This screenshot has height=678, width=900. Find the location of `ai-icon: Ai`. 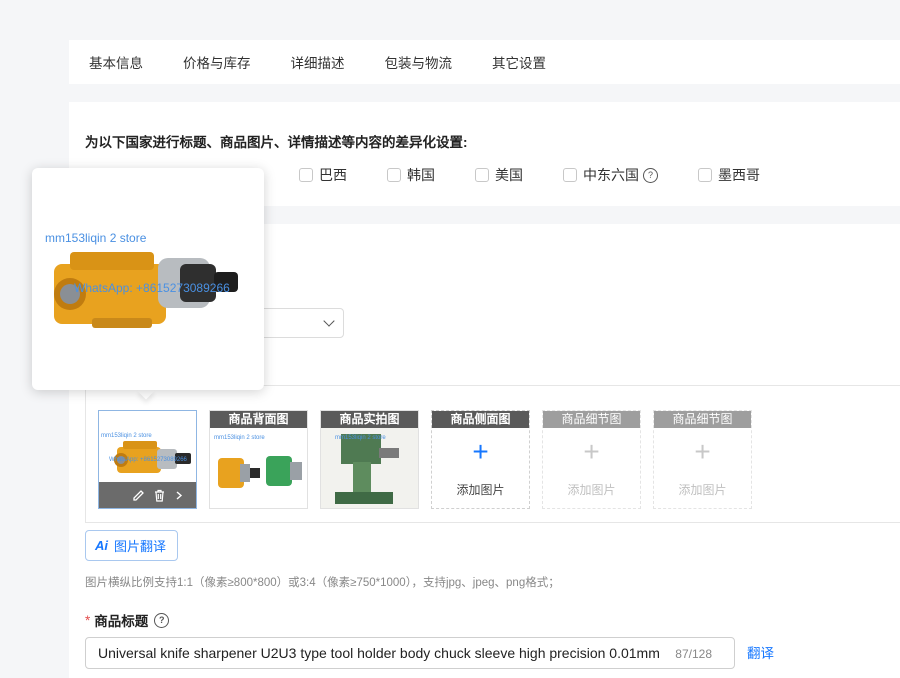

ai-icon: Ai is located at coordinates (101, 545).